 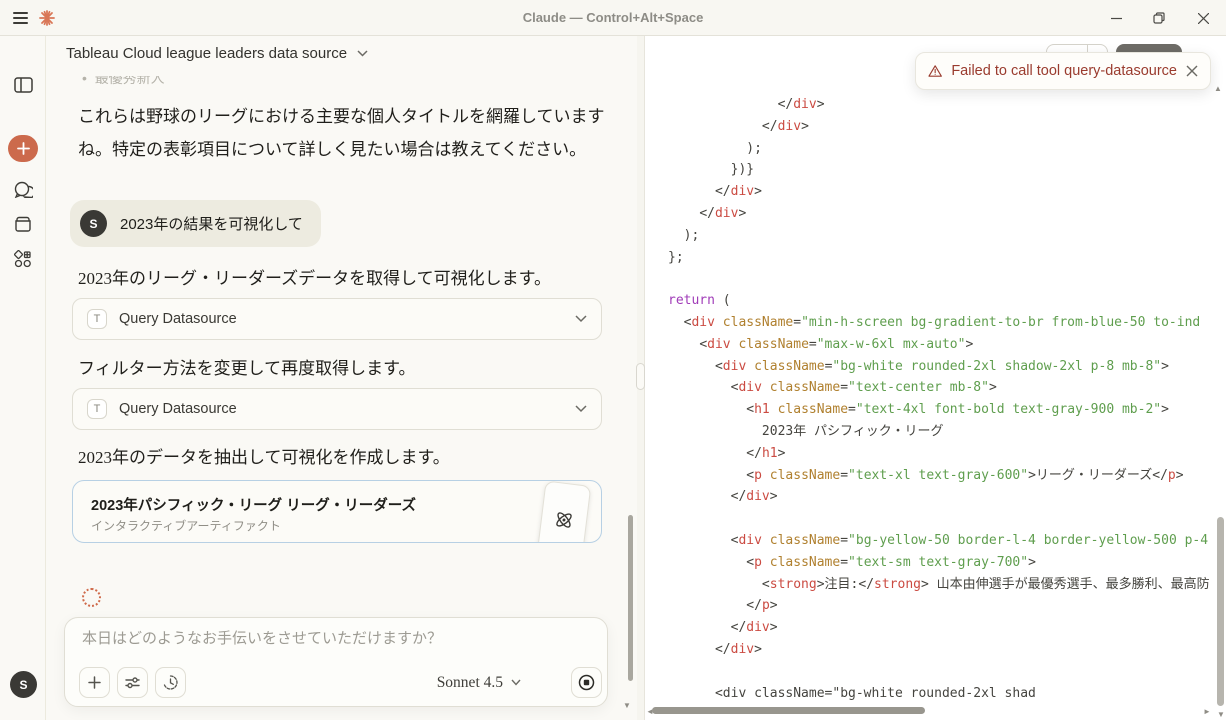 I want to click on toast-message: Failed to call tool query-datasource, so click(x=1064, y=71).